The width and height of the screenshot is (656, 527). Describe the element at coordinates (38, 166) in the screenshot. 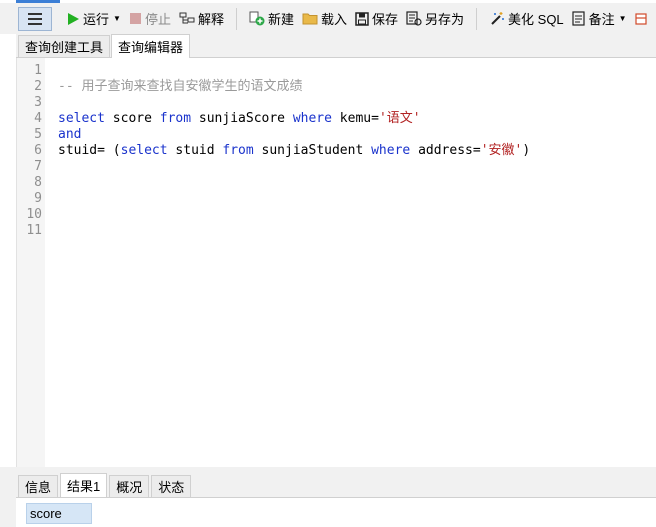

I see `line-number: 7` at that location.